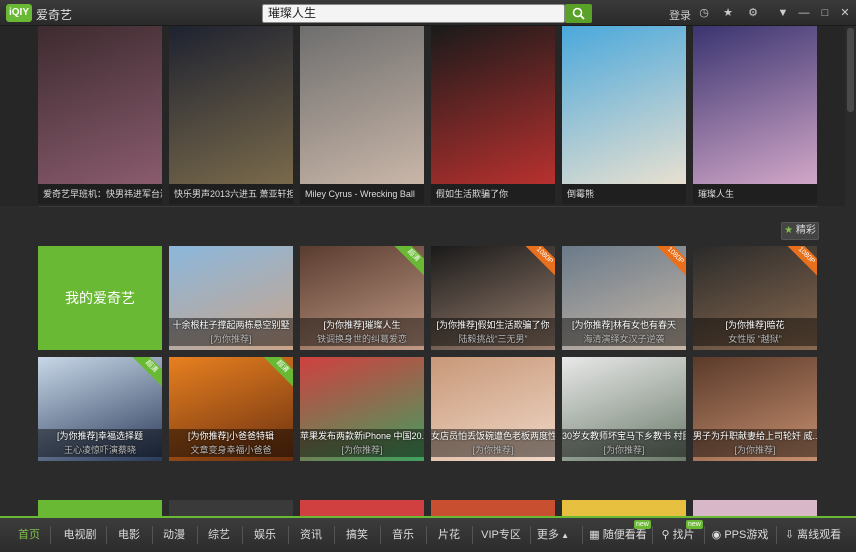 The width and height of the screenshot is (856, 552). What do you see at coordinates (683, 535) in the screenshot?
I see `find-movie-label: 找片` at bounding box center [683, 535].